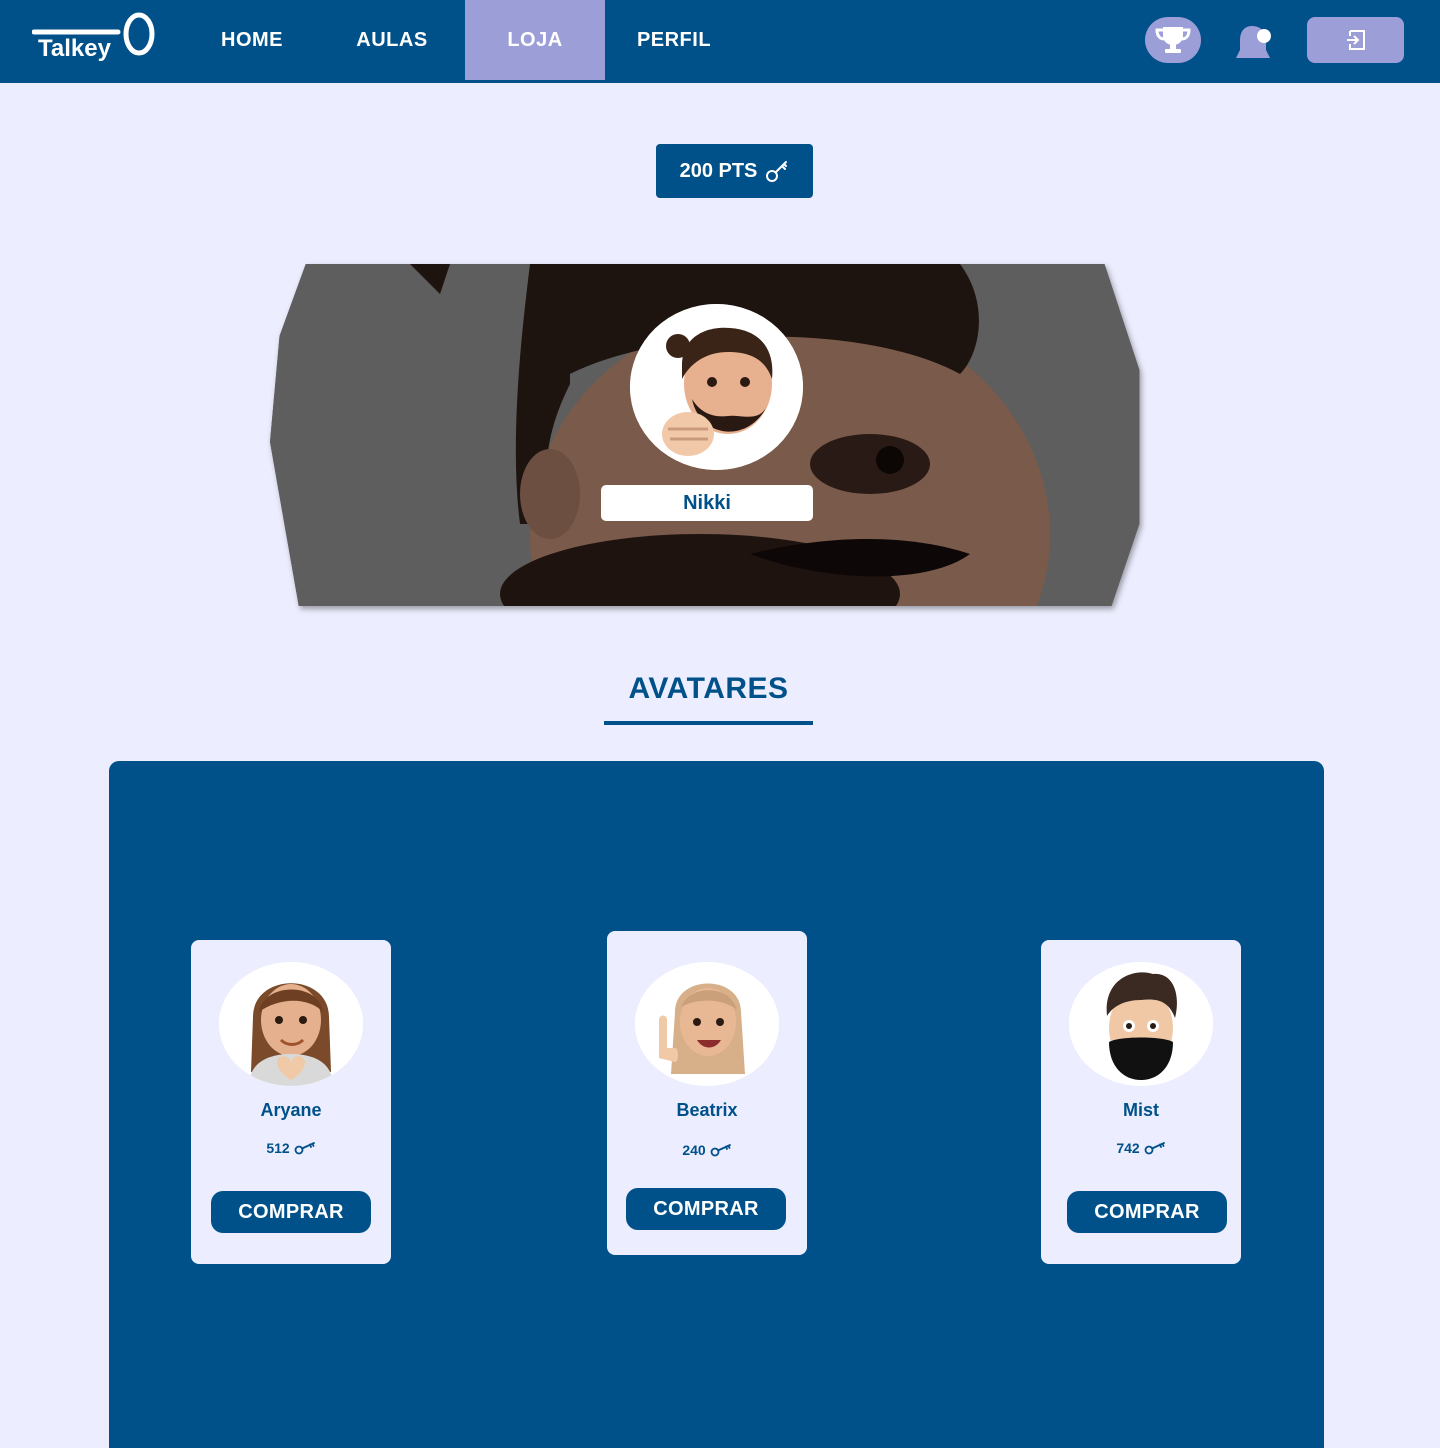 The image size is (1440, 1448). Describe the element at coordinates (1254, 42) in the screenshot. I see `bell-icon` at that location.